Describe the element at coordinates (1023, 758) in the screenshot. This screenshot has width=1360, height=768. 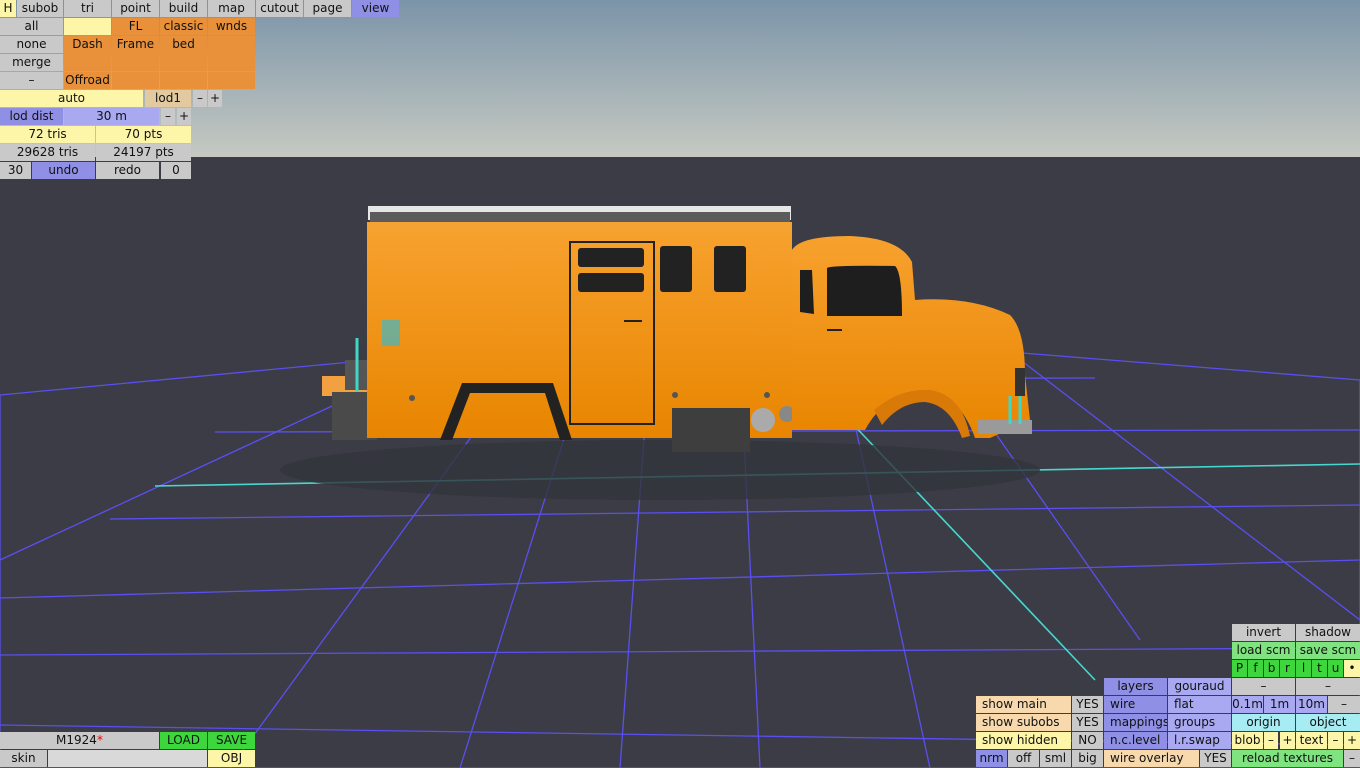
I see `normals-off-button: off` at that location.